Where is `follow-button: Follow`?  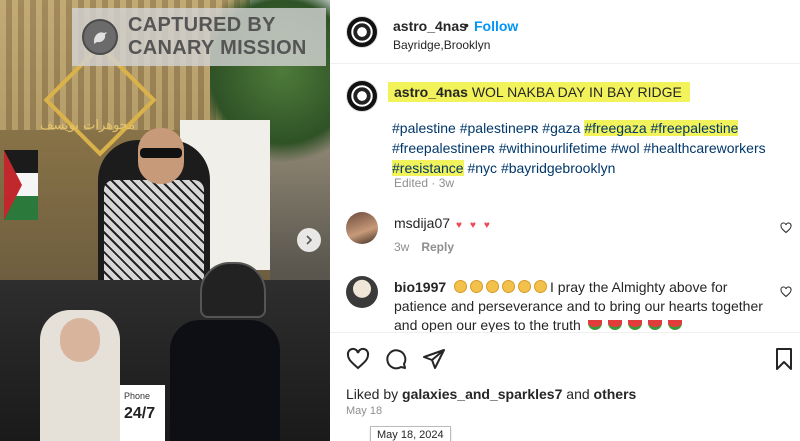
follow-button: Follow is located at coordinates (496, 26).